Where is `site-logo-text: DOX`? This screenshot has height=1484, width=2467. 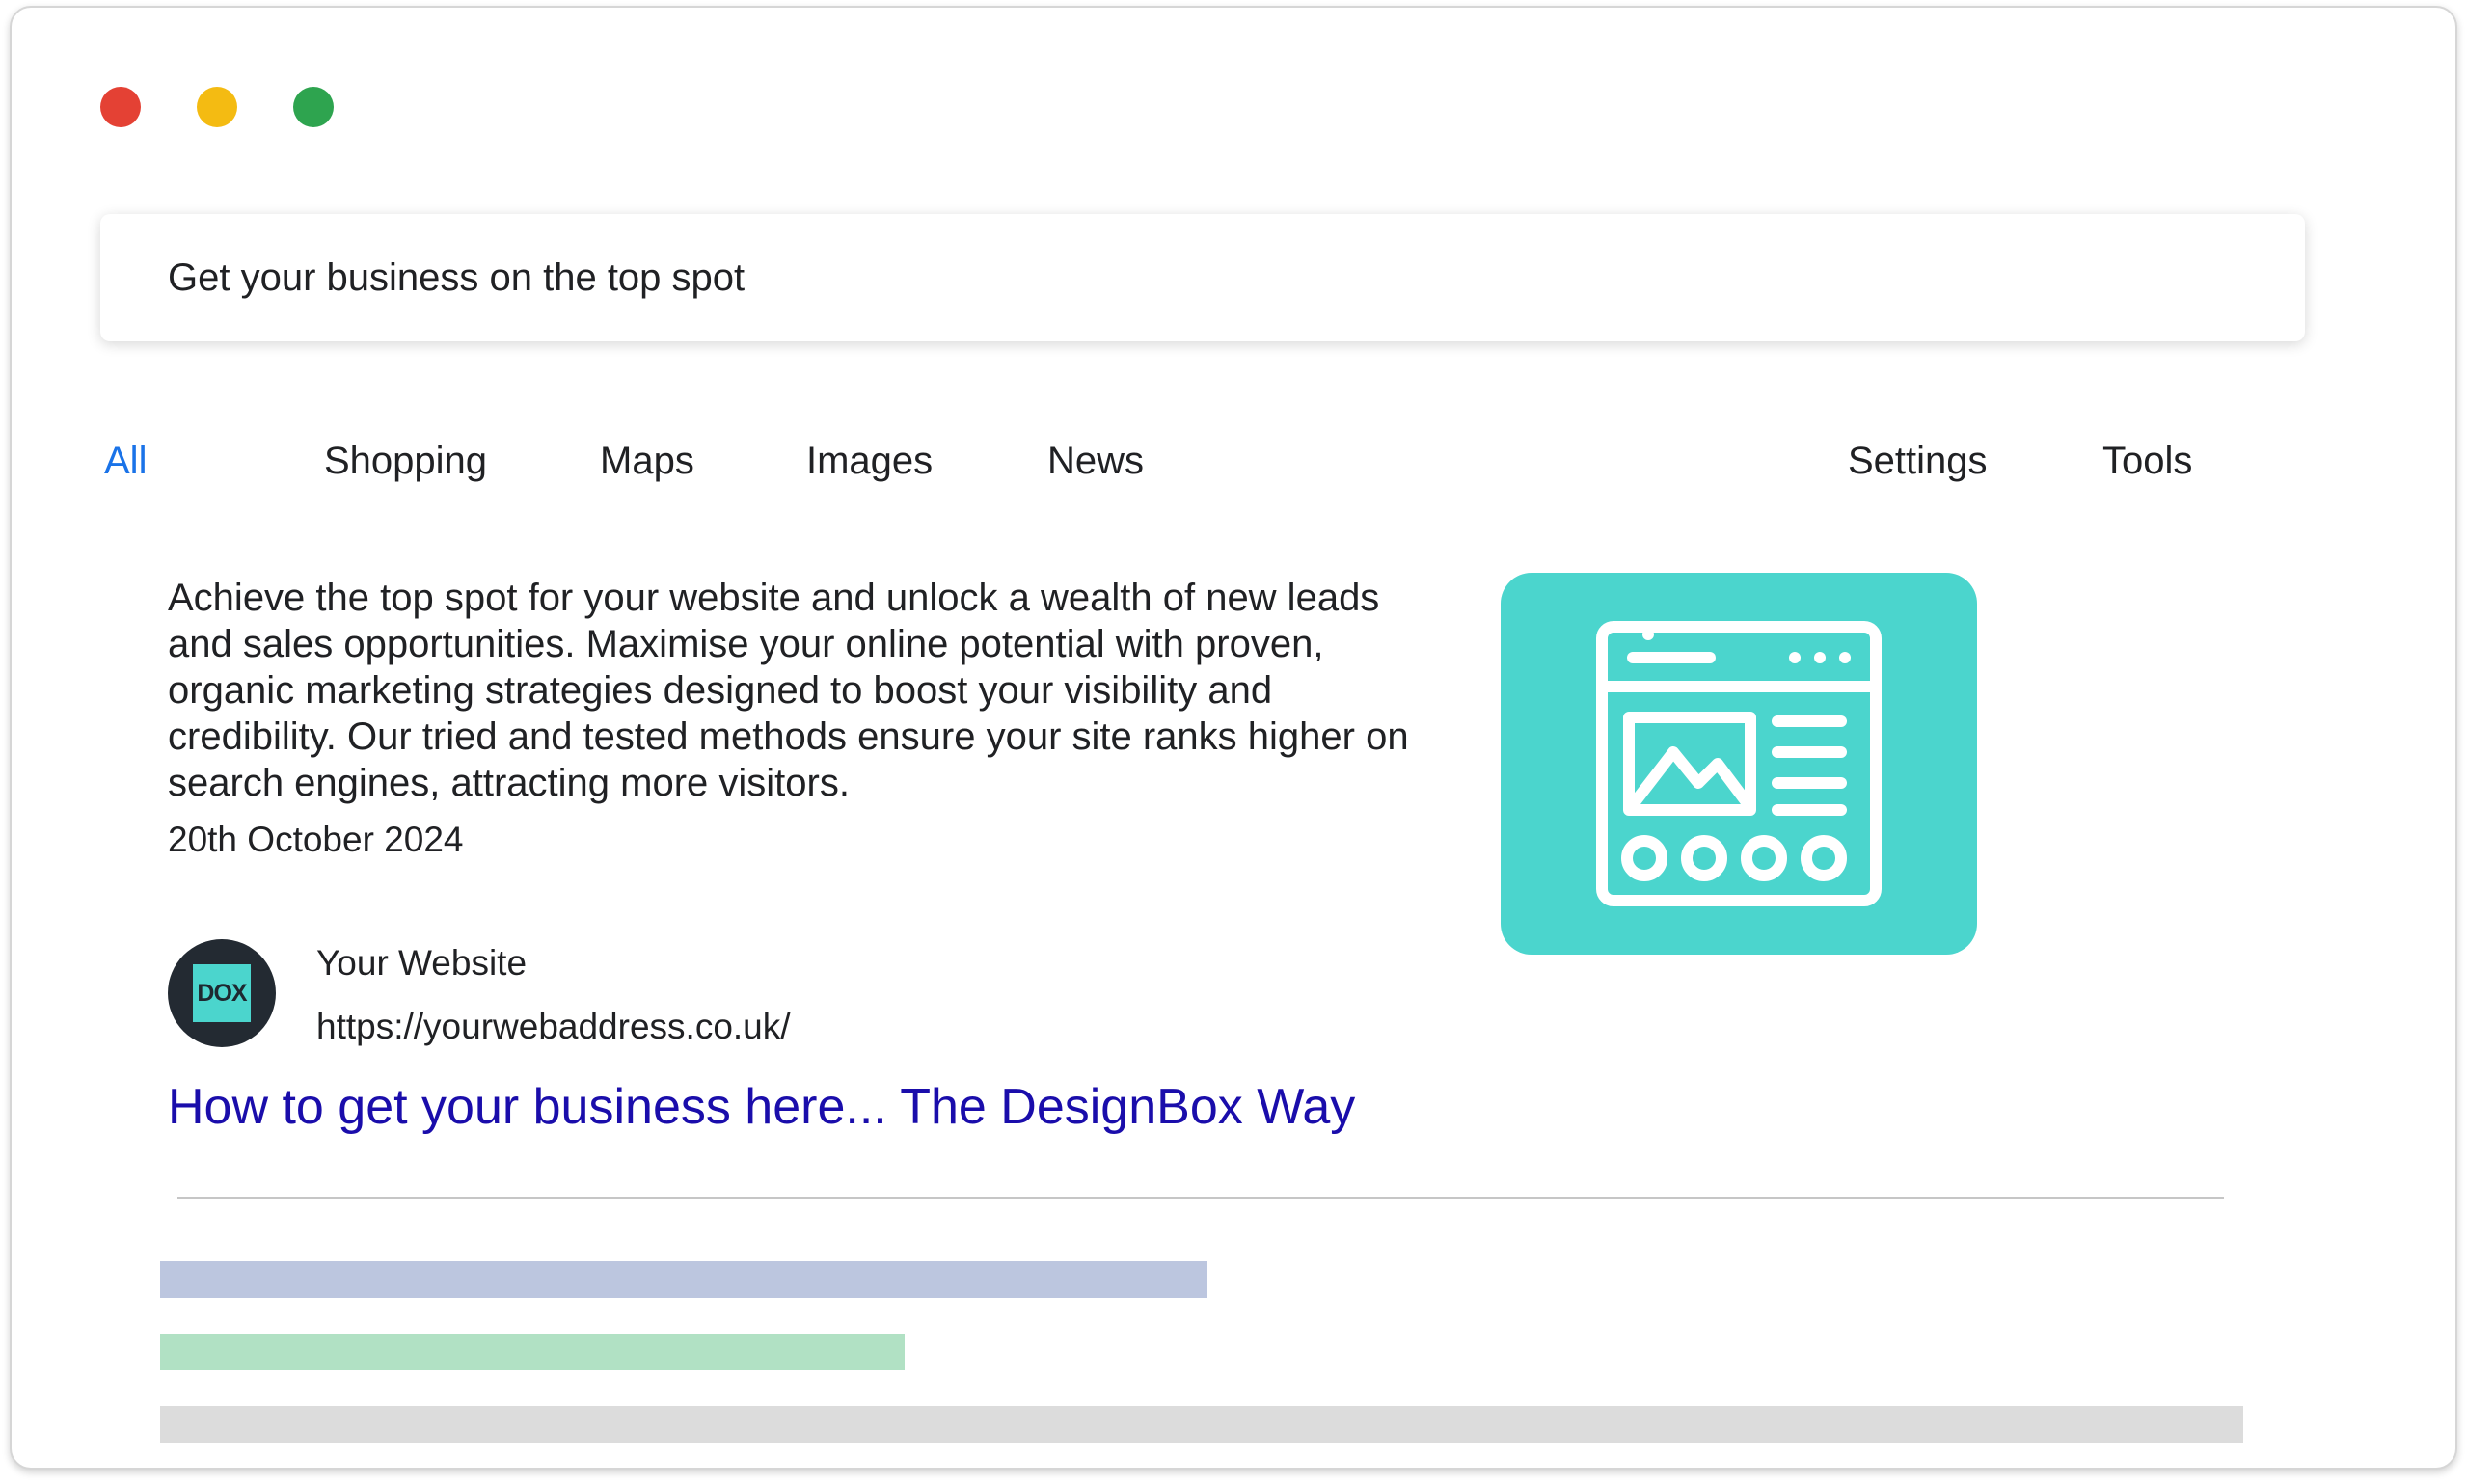
site-logo-text: DOX is located at coordinates (222, 993).